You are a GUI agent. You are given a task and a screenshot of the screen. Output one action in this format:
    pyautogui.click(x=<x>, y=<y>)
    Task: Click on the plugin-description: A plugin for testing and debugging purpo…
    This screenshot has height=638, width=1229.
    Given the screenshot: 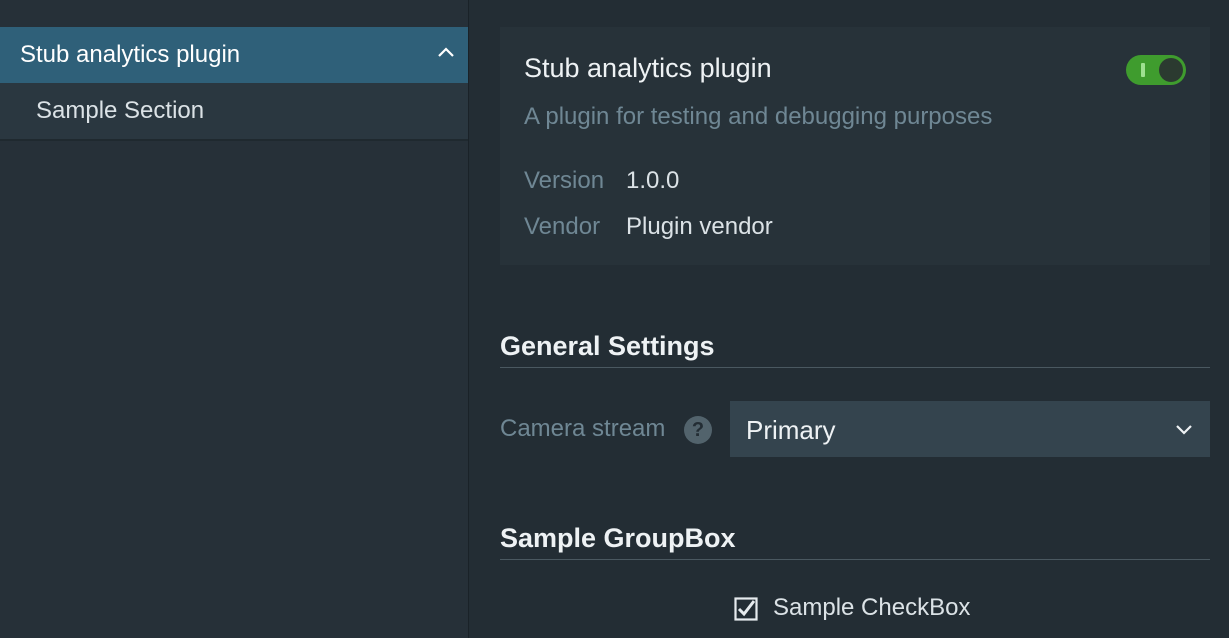 What is the action you would take?
    pyautogui.click(x=758, y=116)
    